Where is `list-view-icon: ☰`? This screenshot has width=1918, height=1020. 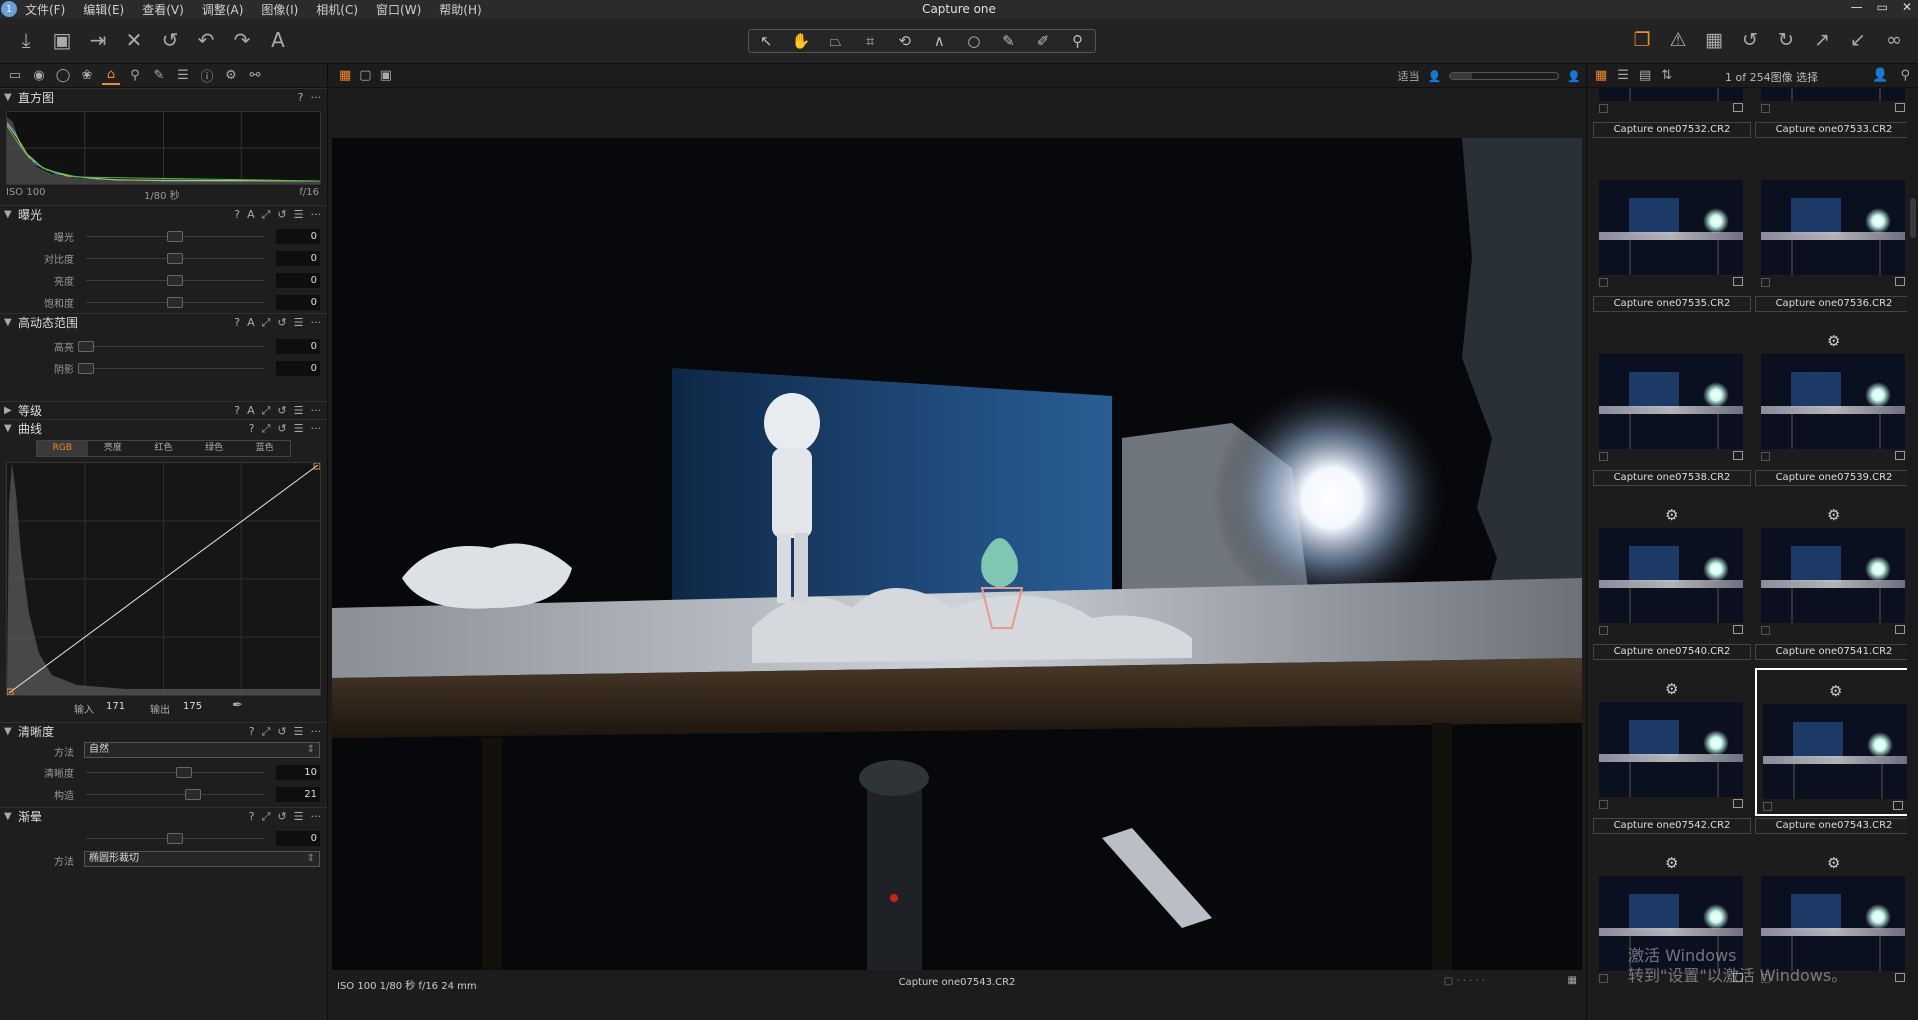 list-view-icon: ☰ is located at coordinates (1623, 75).